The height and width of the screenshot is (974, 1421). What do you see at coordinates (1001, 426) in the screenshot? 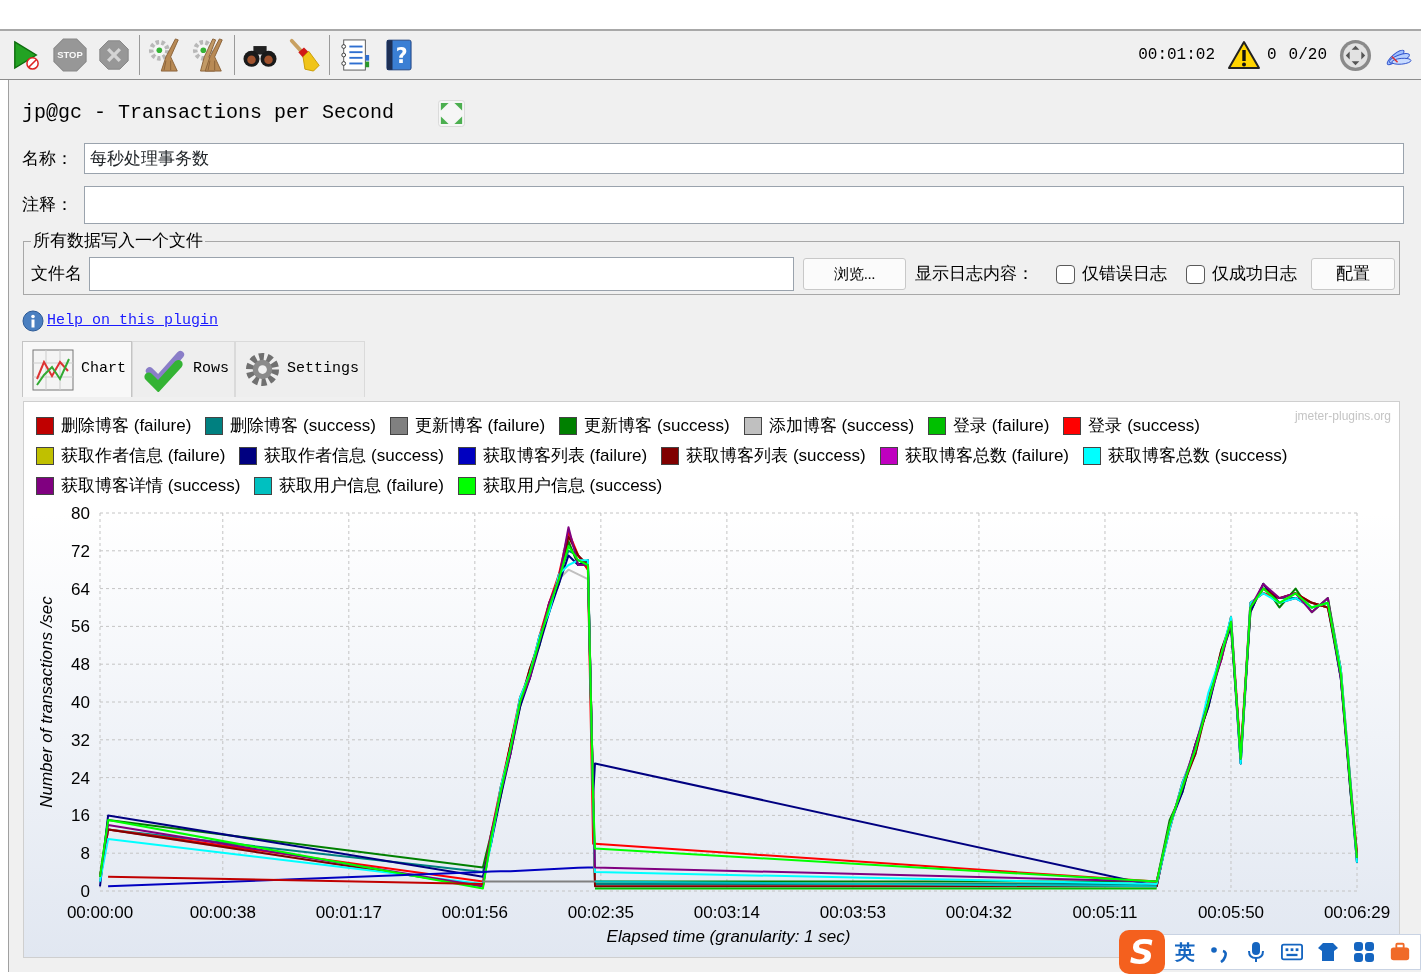
I see `legend-label: 登录 (failure)` at bounding box center [1001, 426].